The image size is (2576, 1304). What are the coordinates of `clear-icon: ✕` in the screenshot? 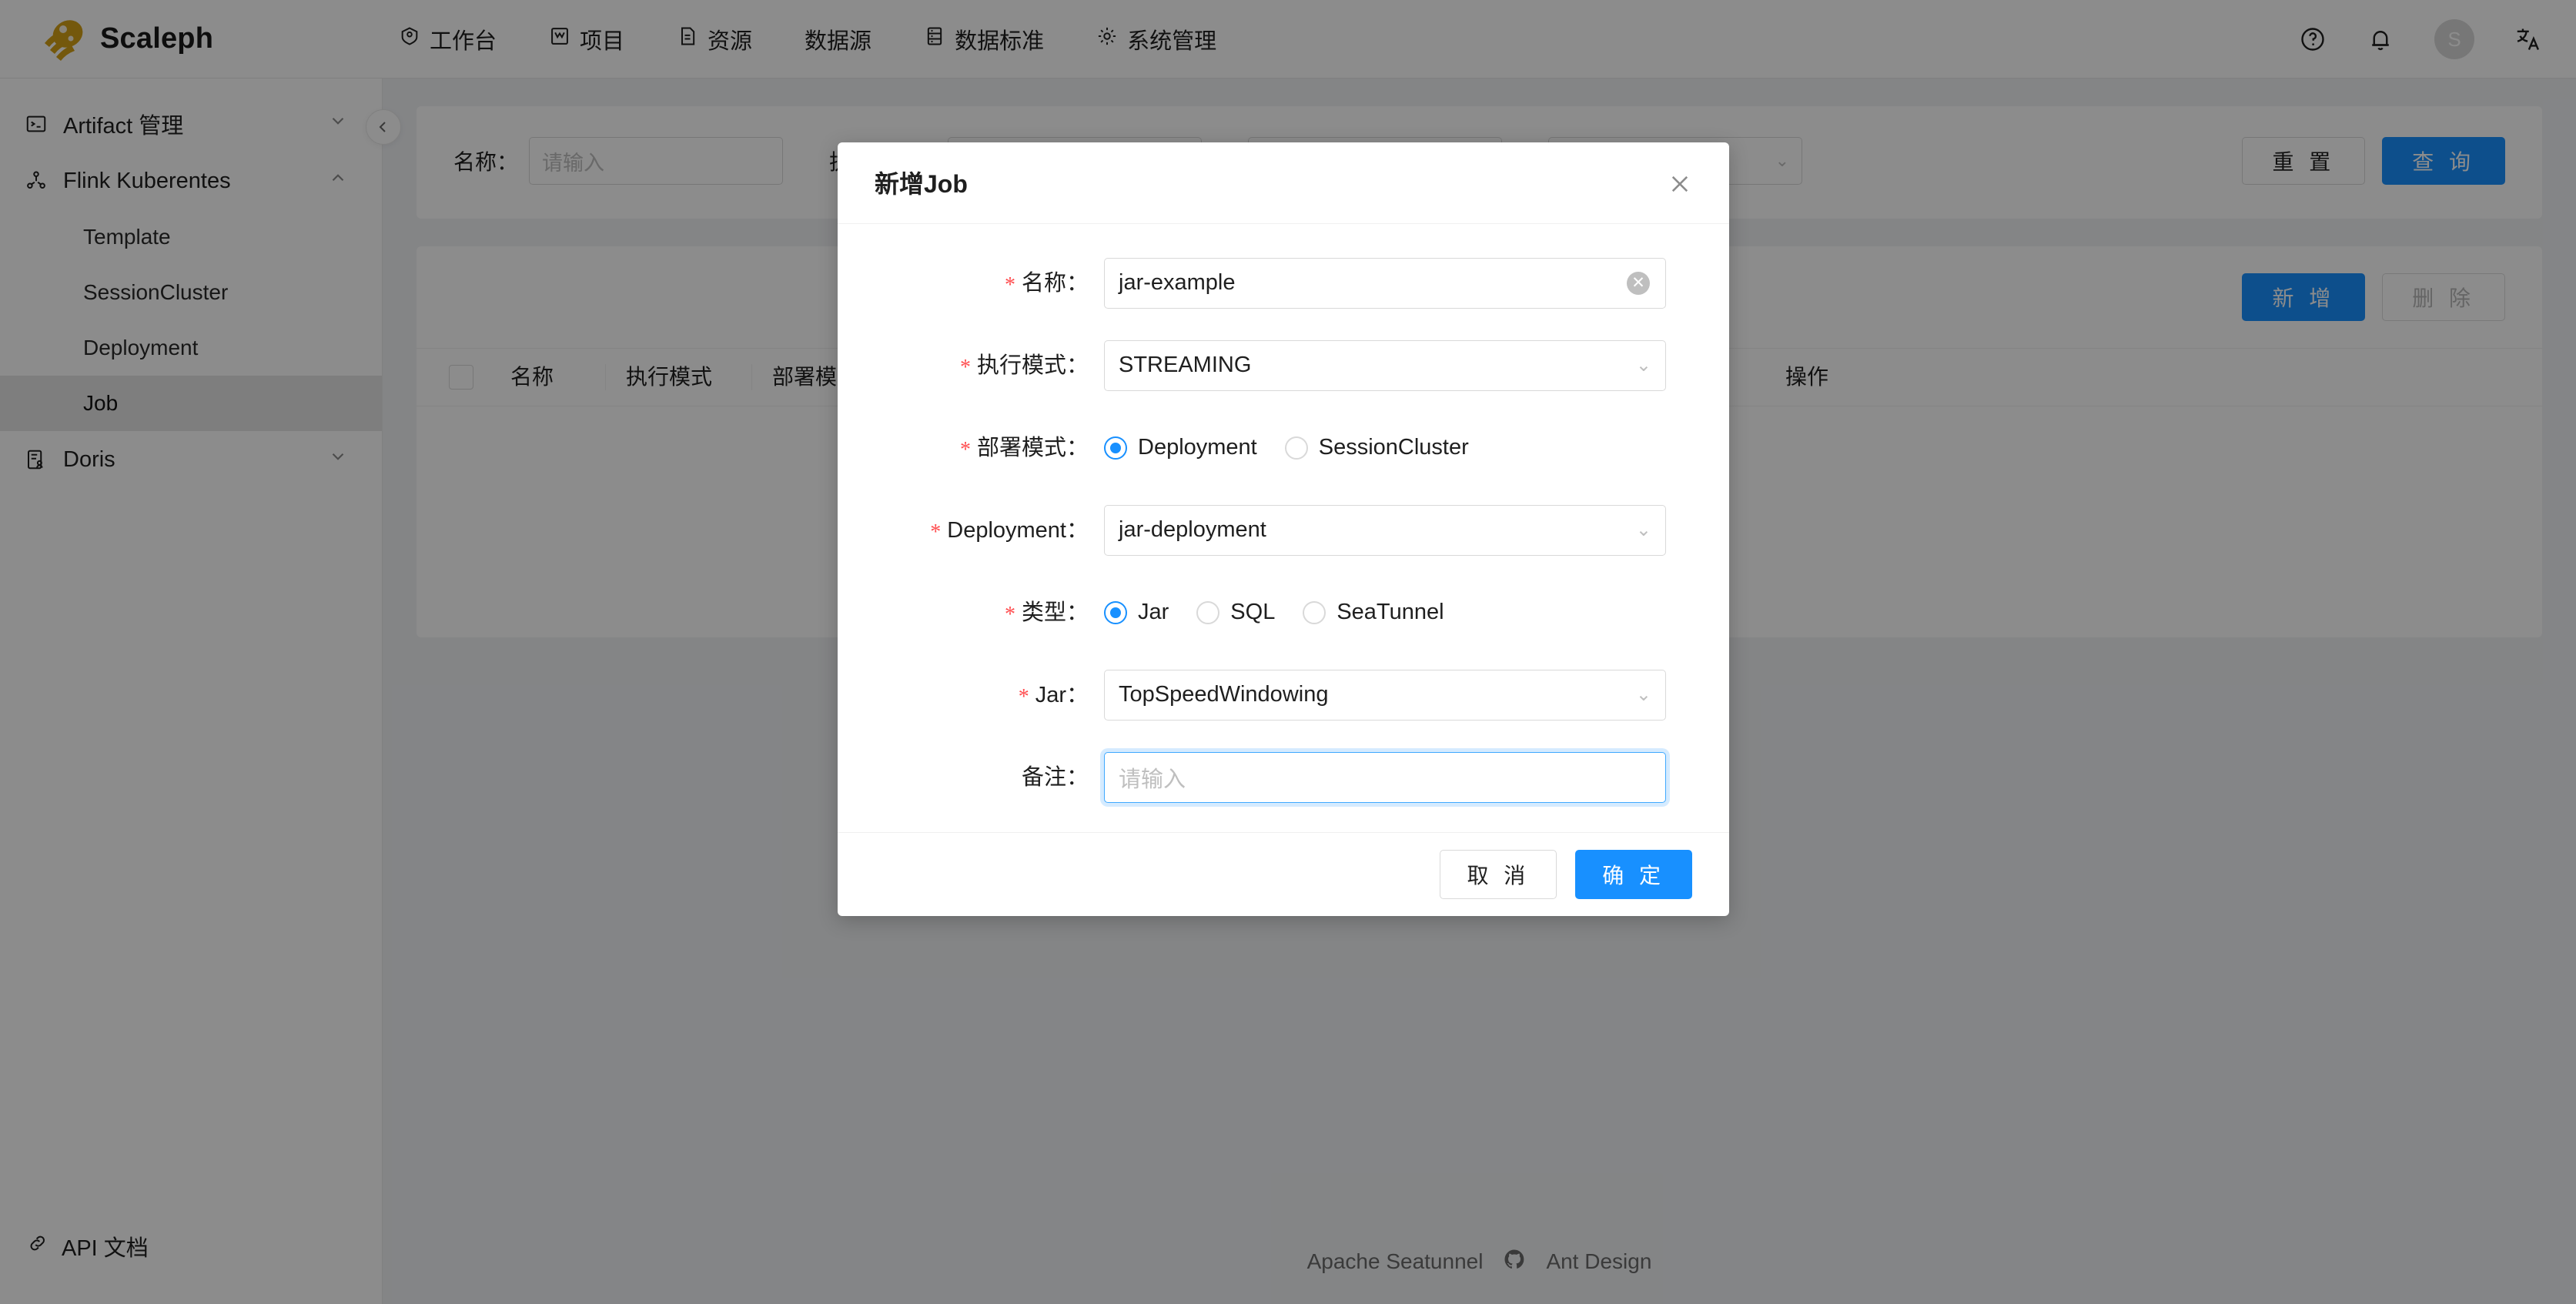 It's located at (1638, 283).